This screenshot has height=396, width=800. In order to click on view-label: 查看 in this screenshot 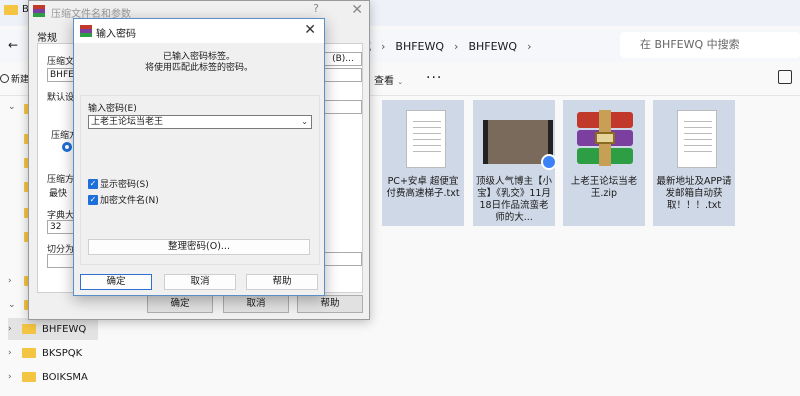, I will do `click(384, 81)`.